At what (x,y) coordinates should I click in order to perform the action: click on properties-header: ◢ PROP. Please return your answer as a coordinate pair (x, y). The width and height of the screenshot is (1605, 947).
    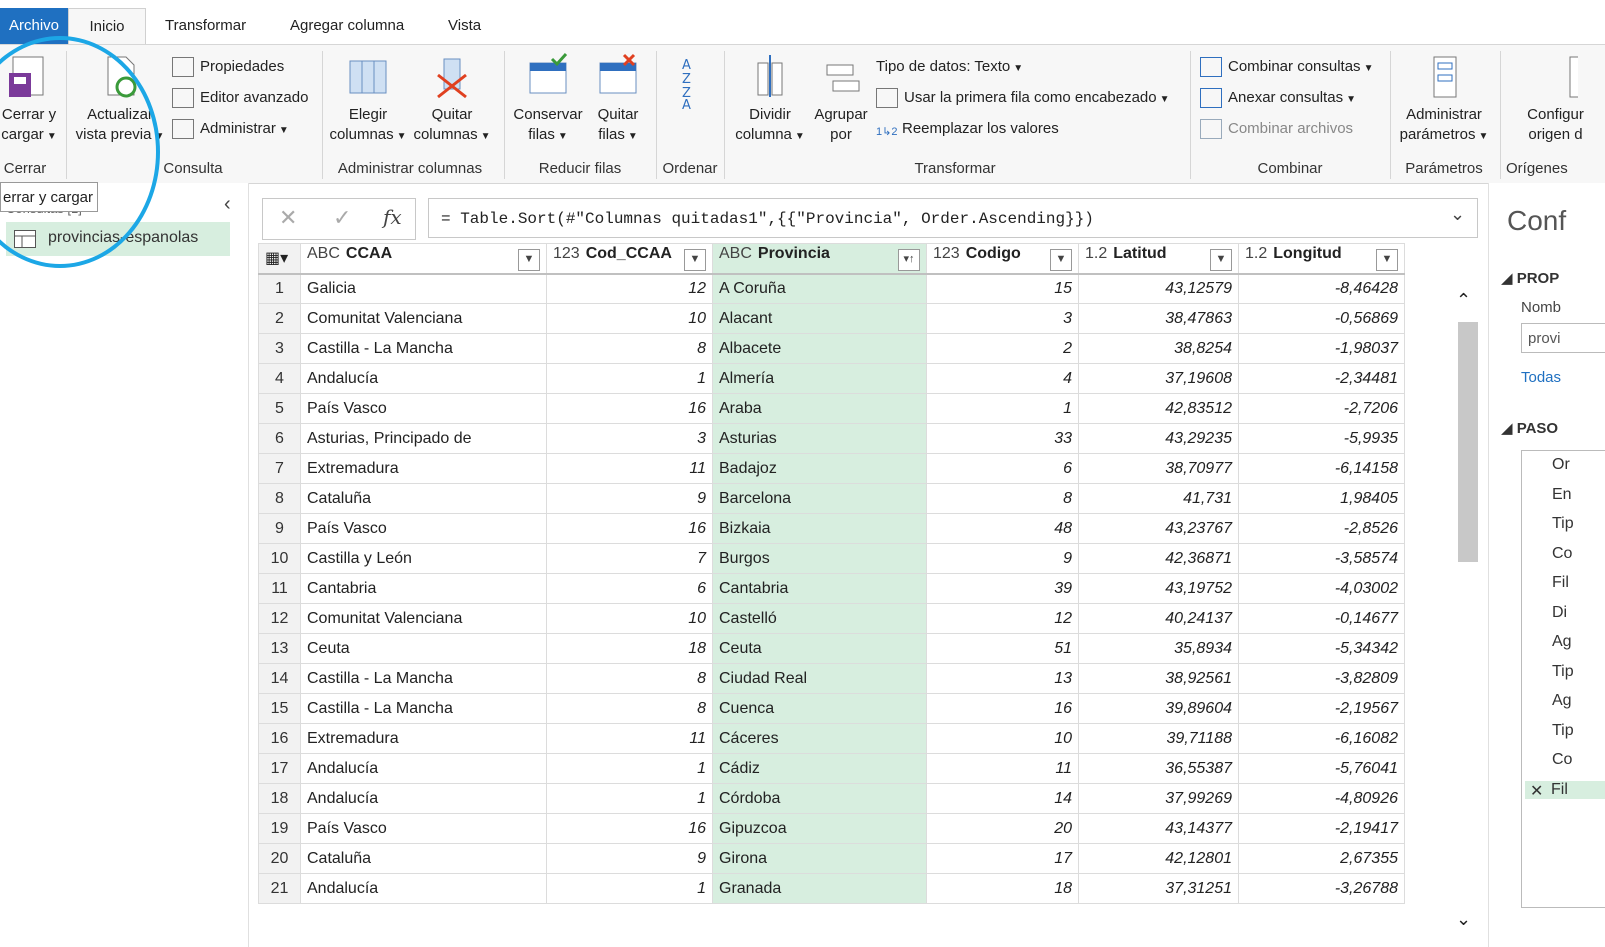
    Looking at the image, I should click on (1530, 278).